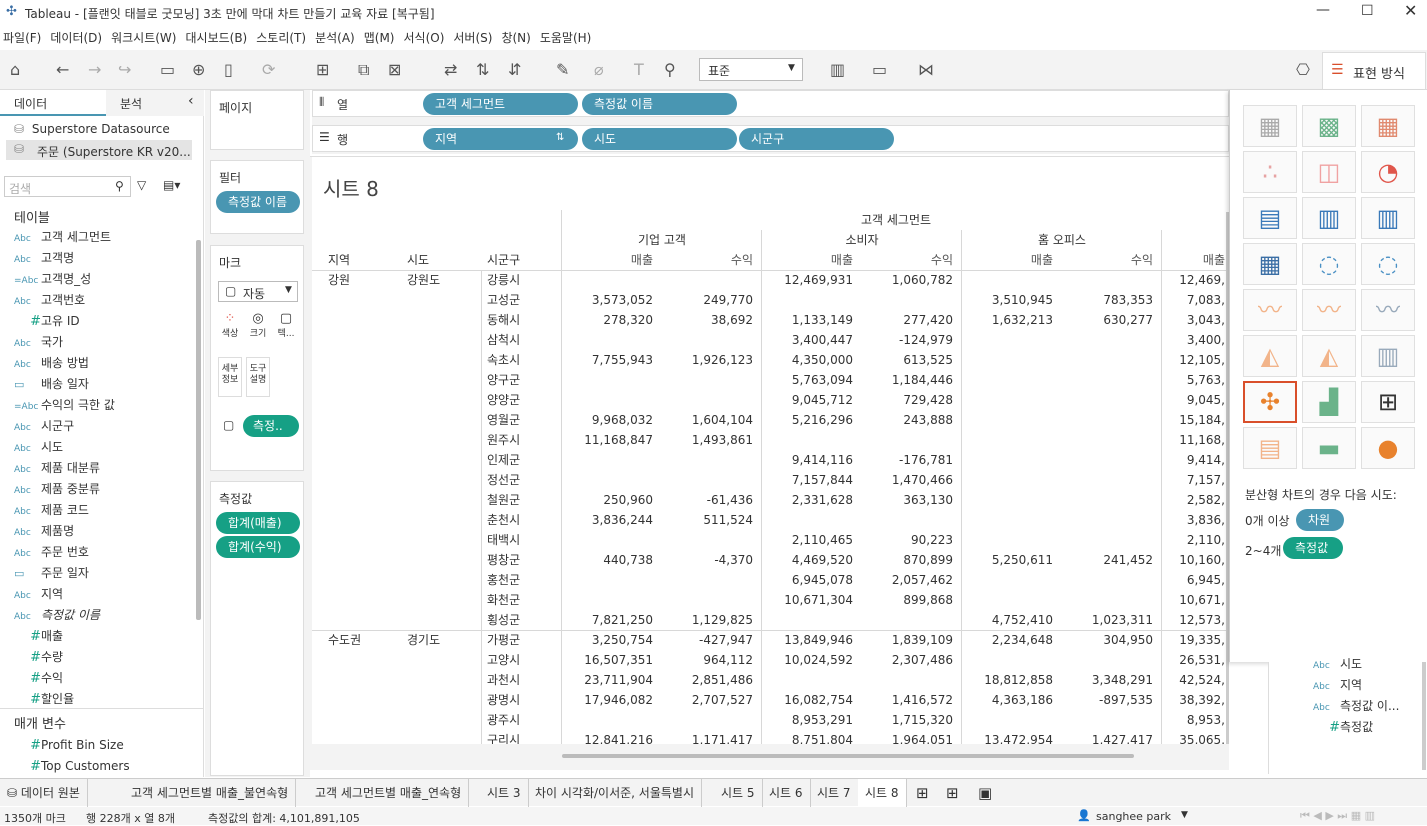  What do you see at coordinates (639, 69) in the screenshot?
I see `labels-icon: T` at bounding box center [639, 69].